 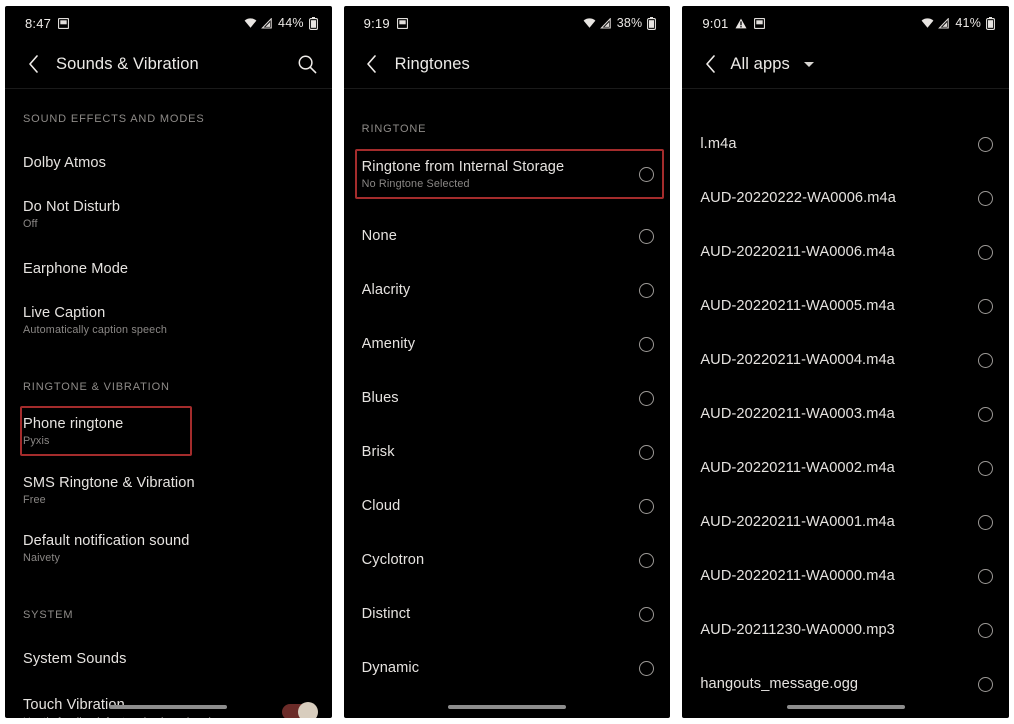 What do you see at coordinates (381, 506) in the screenshot?
I see `row-title: Cloud` at bounding box center [381, 506].